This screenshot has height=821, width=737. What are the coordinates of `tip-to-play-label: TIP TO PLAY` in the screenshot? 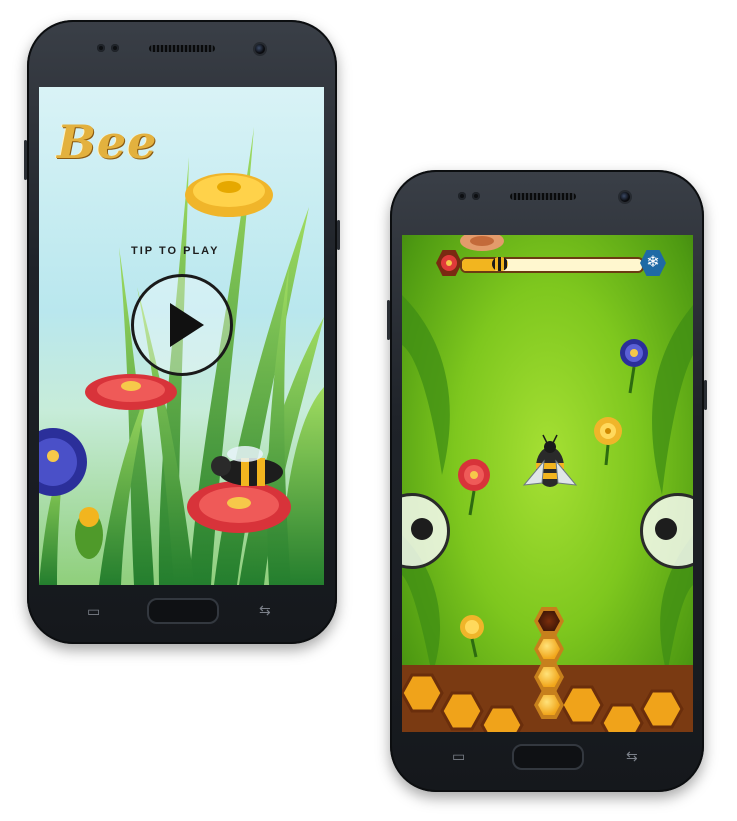 It's located at (175, 251).